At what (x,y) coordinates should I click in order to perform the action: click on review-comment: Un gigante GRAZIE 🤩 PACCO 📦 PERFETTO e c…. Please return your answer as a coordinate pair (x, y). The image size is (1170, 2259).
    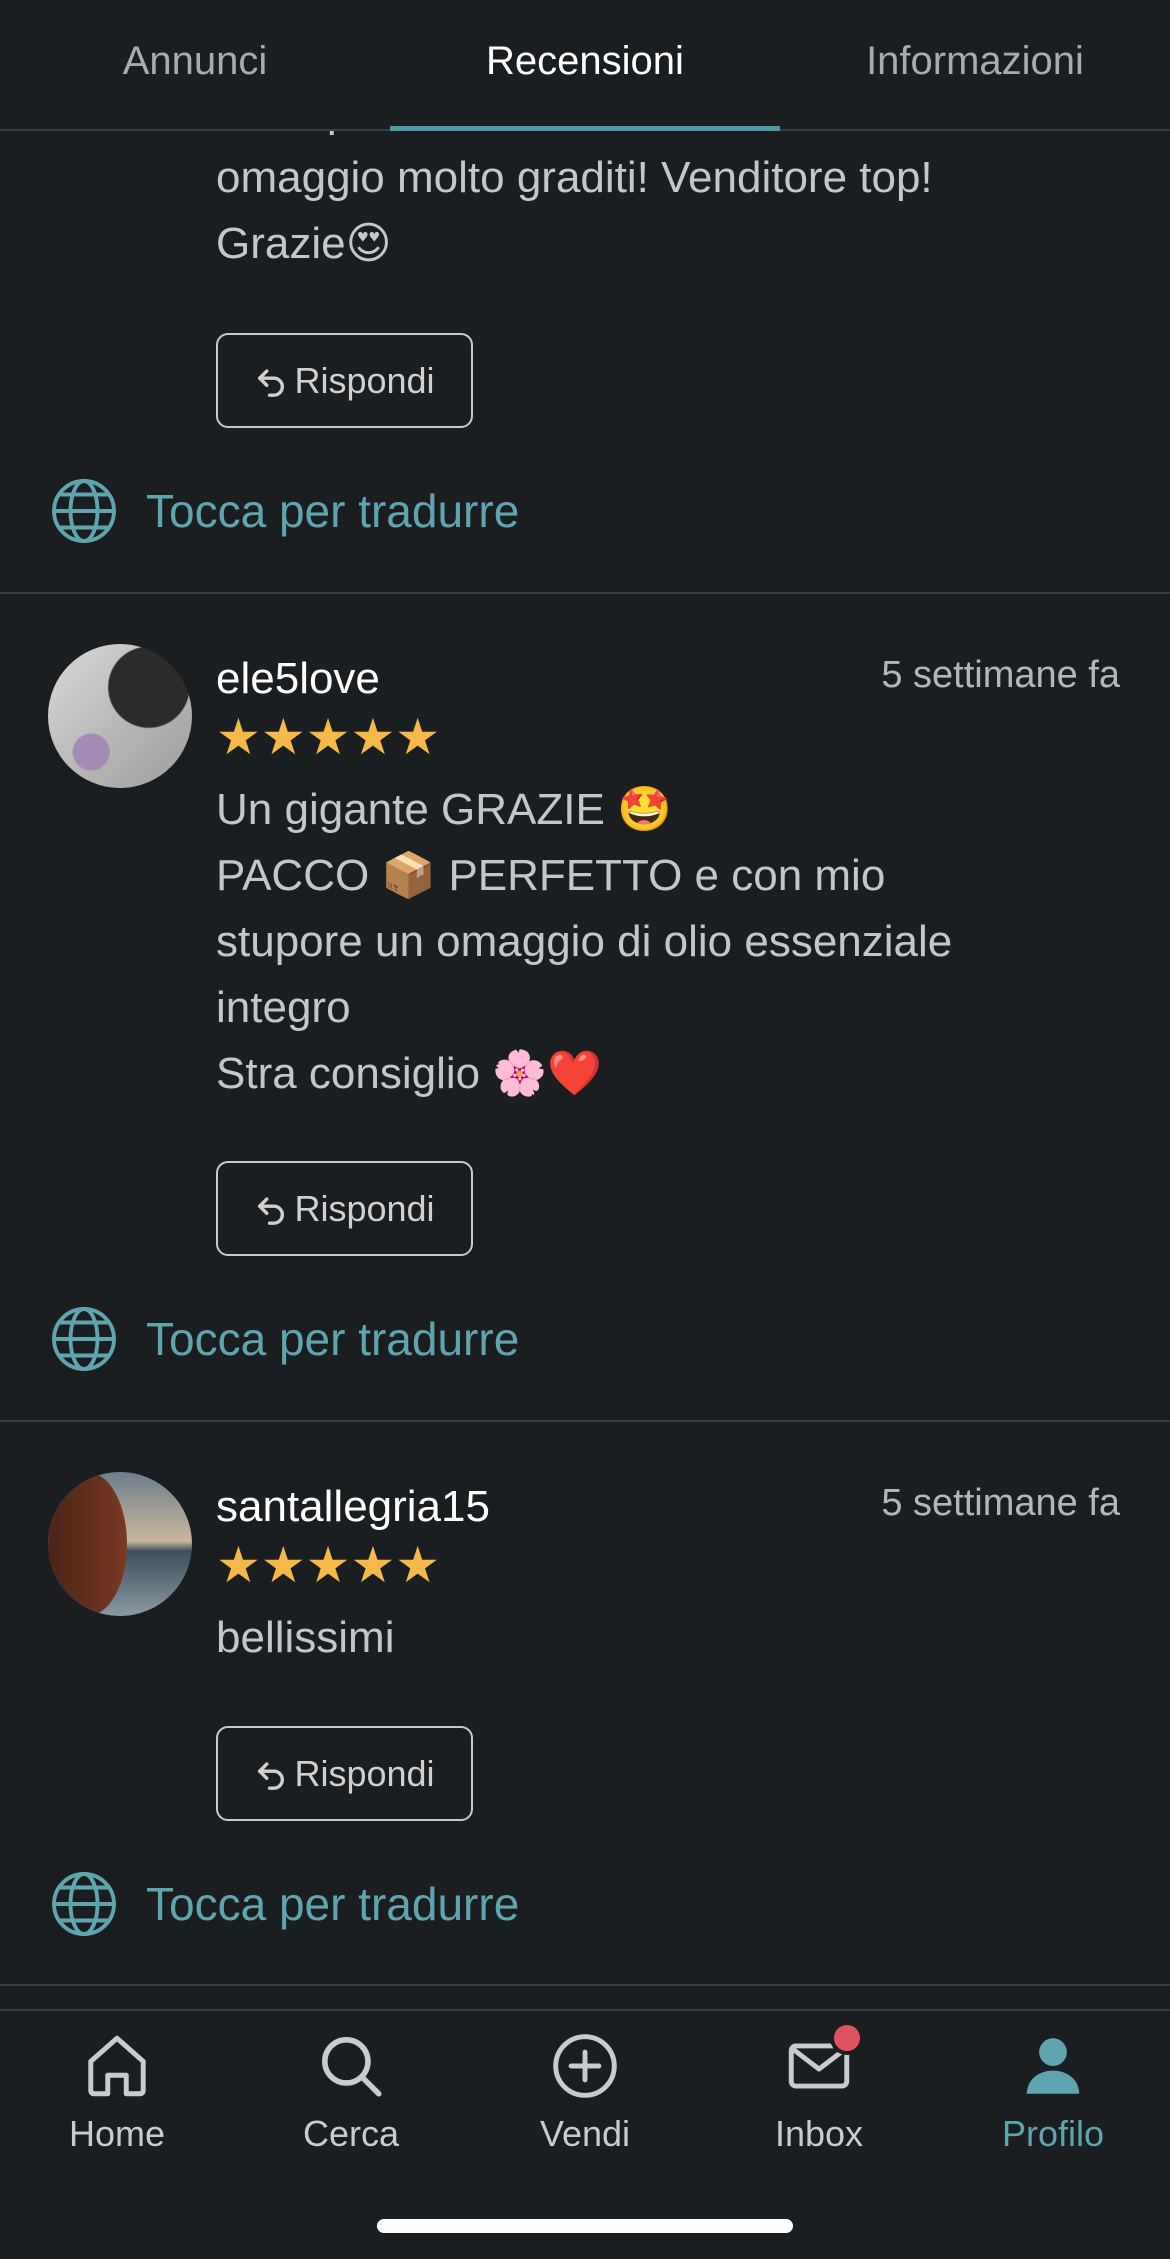
    Looking at the image, I should click on (584, 941).